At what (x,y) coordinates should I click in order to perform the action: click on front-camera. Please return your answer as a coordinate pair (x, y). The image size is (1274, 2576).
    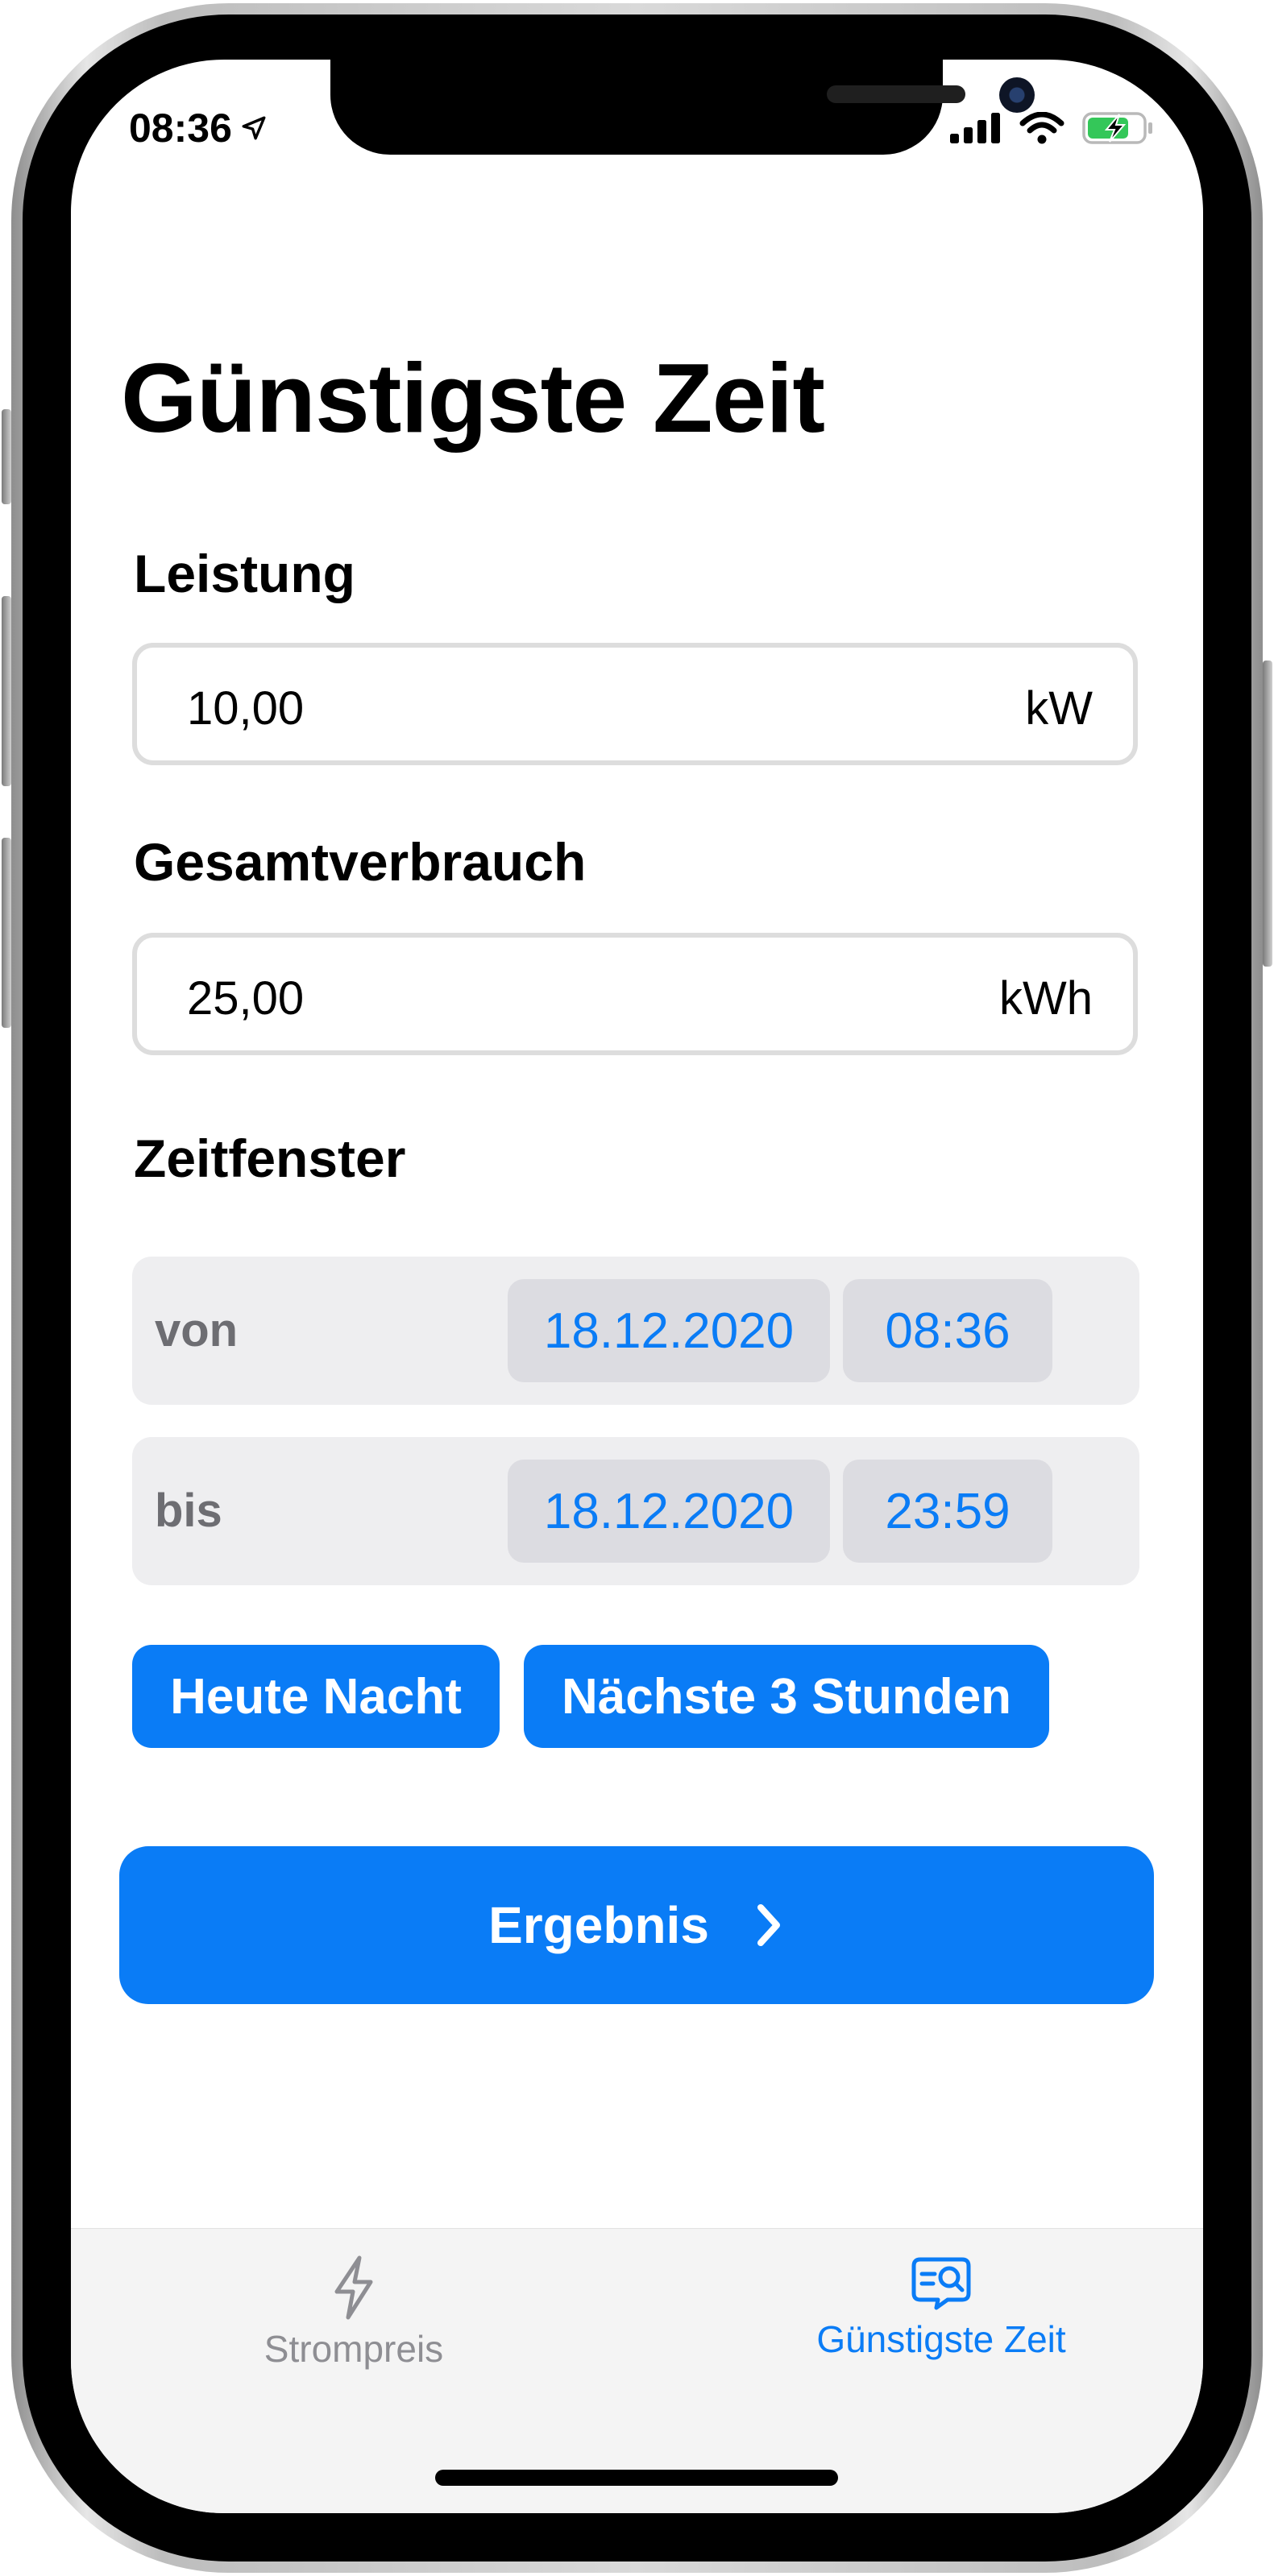
    Looking at the image, I should click on (1017, 95).